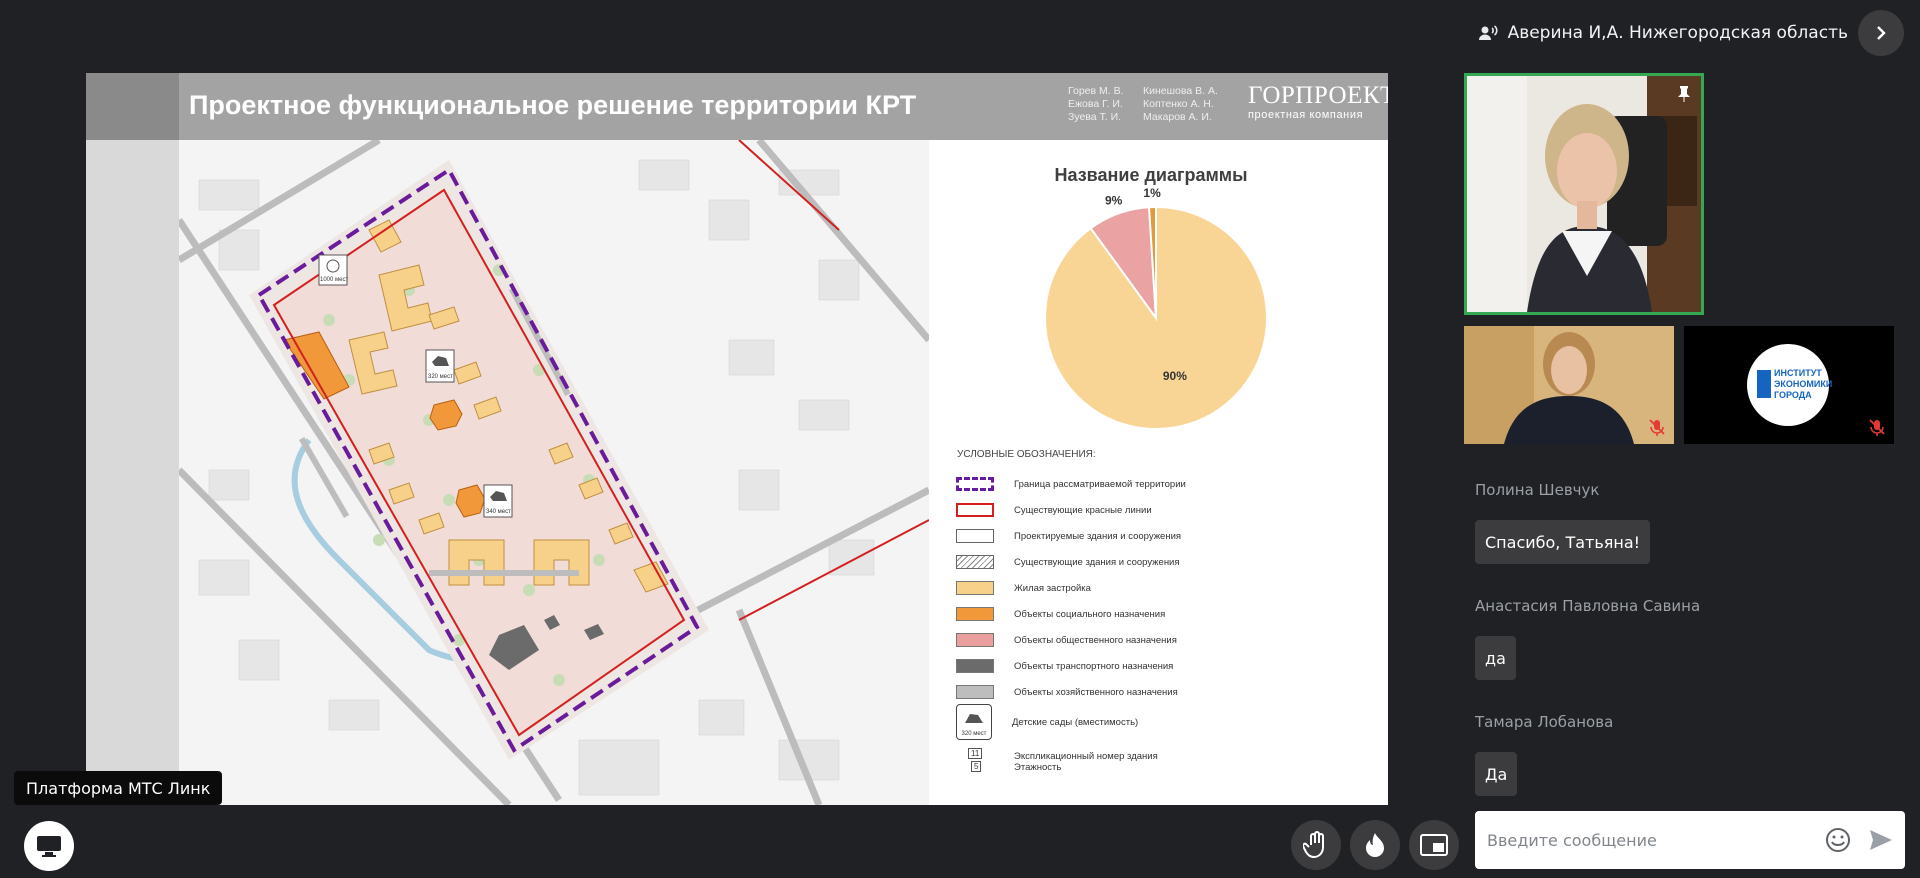  Describe the element at coordinates (440, 377) in the screenshot. I see `kindergarten1-capacity-label: 320 мест` at that location.